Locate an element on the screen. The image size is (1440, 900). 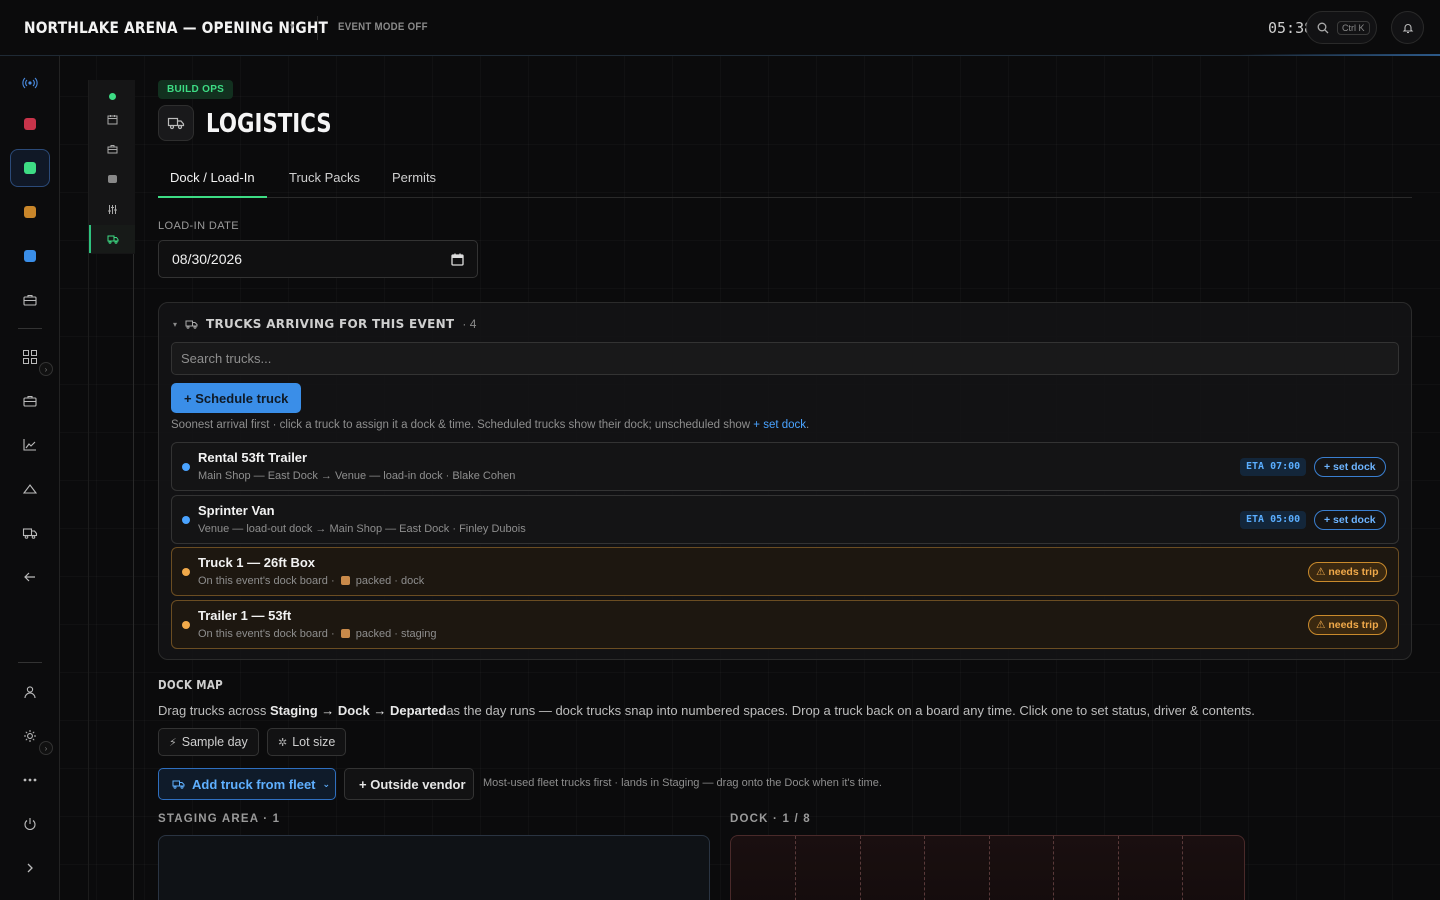
tab-truck-packs: Truck Packs is located at coordinates (324, 184).